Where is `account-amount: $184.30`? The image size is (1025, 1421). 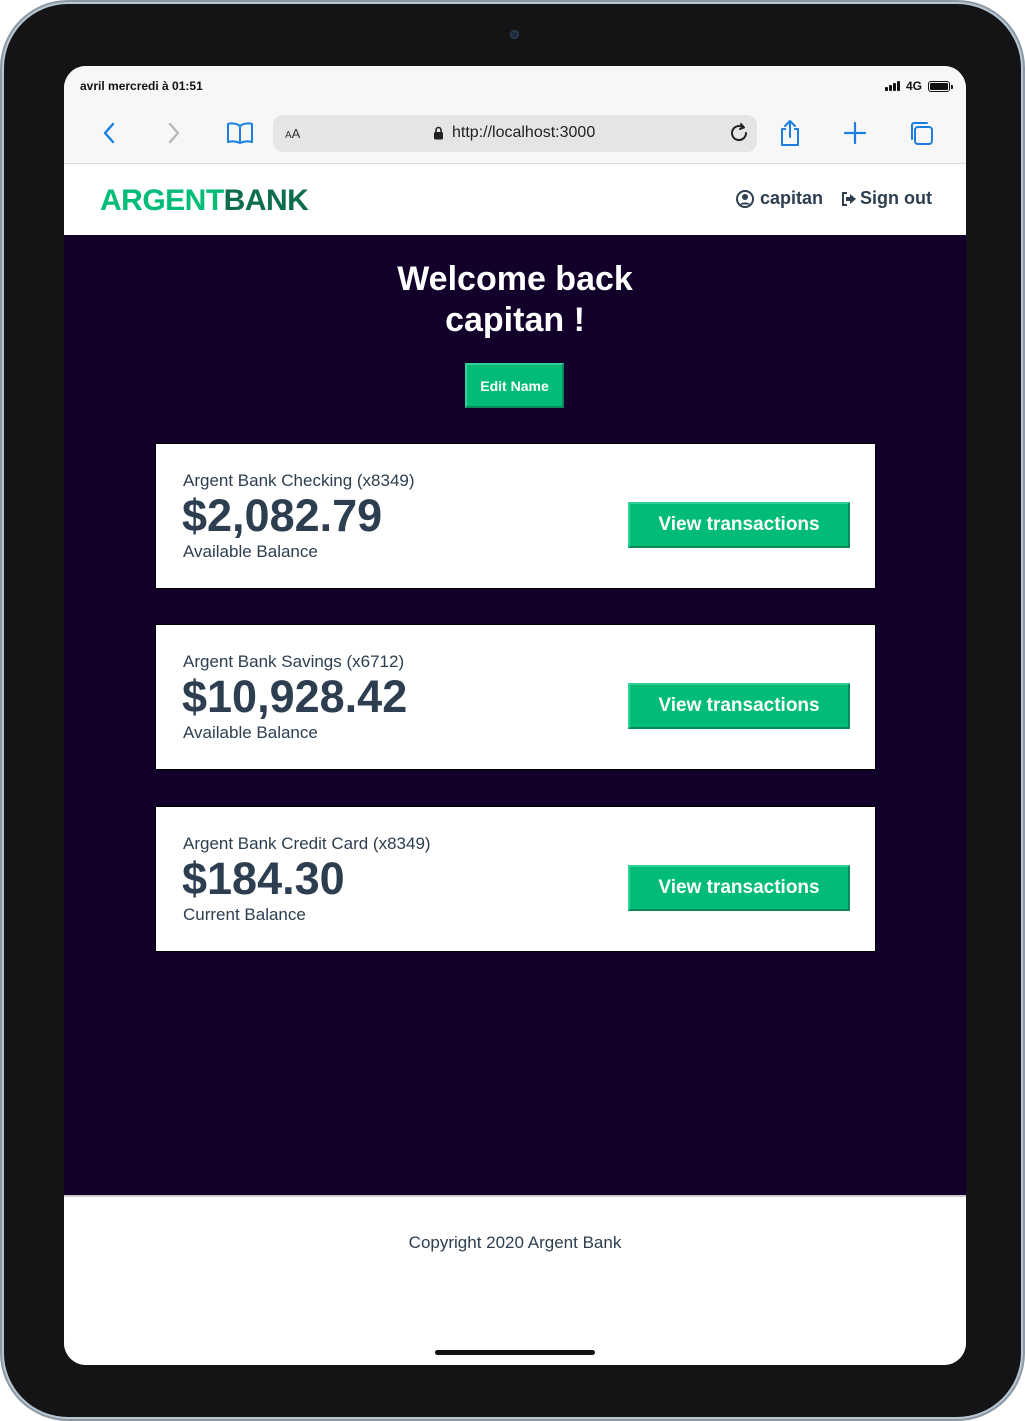
account-amount: $184.30 is located at coordinates (263, 878).